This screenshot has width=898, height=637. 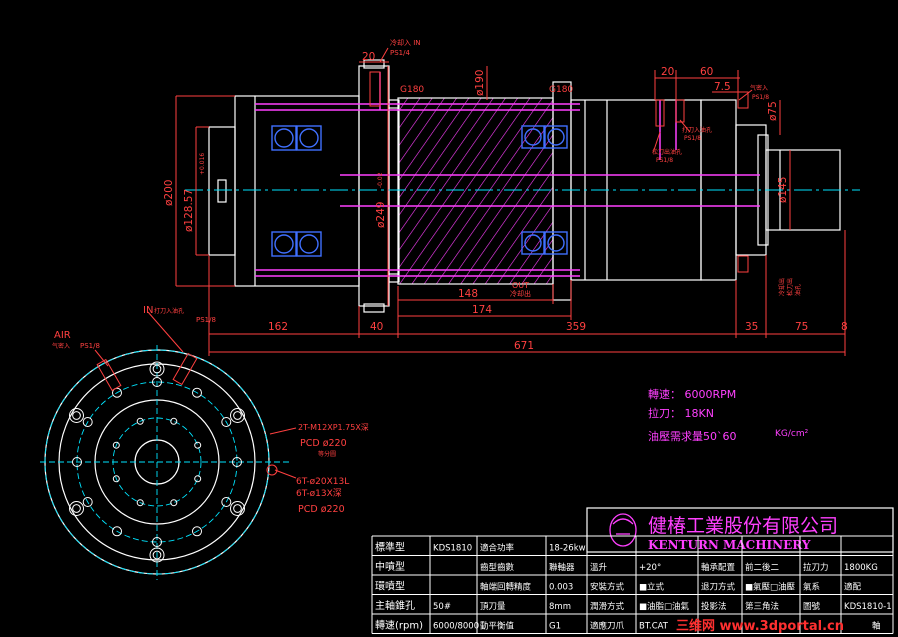 What do you see at coordinates (664, 606) in the screenshot?
I see `table-cell: ■油脂□油氣` at bounding box center [664, 606].